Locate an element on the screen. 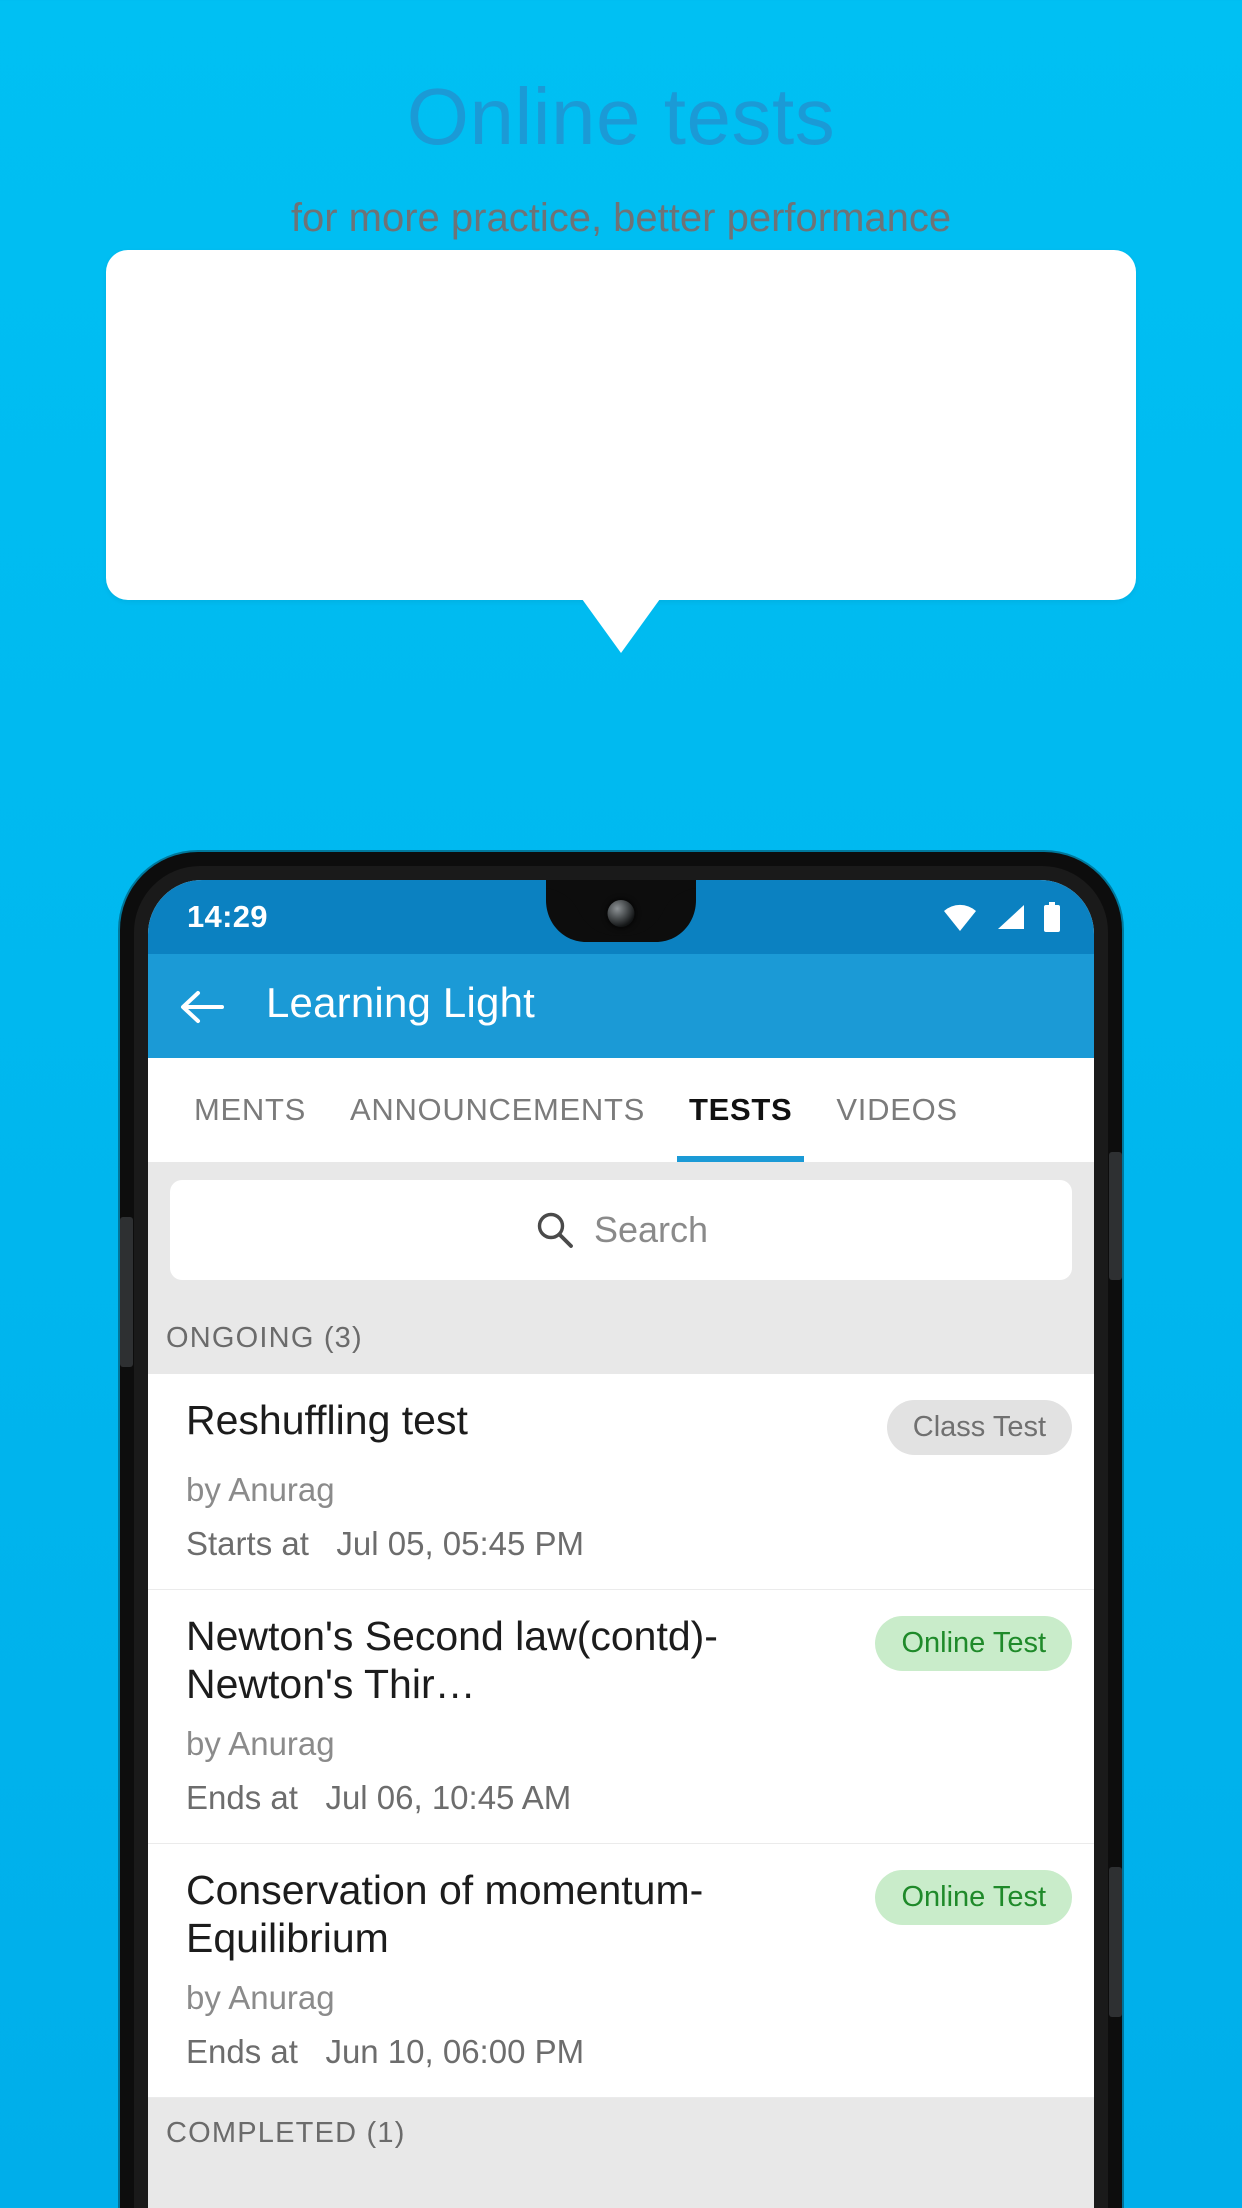  promo-card is located at coordinates (621, 425).